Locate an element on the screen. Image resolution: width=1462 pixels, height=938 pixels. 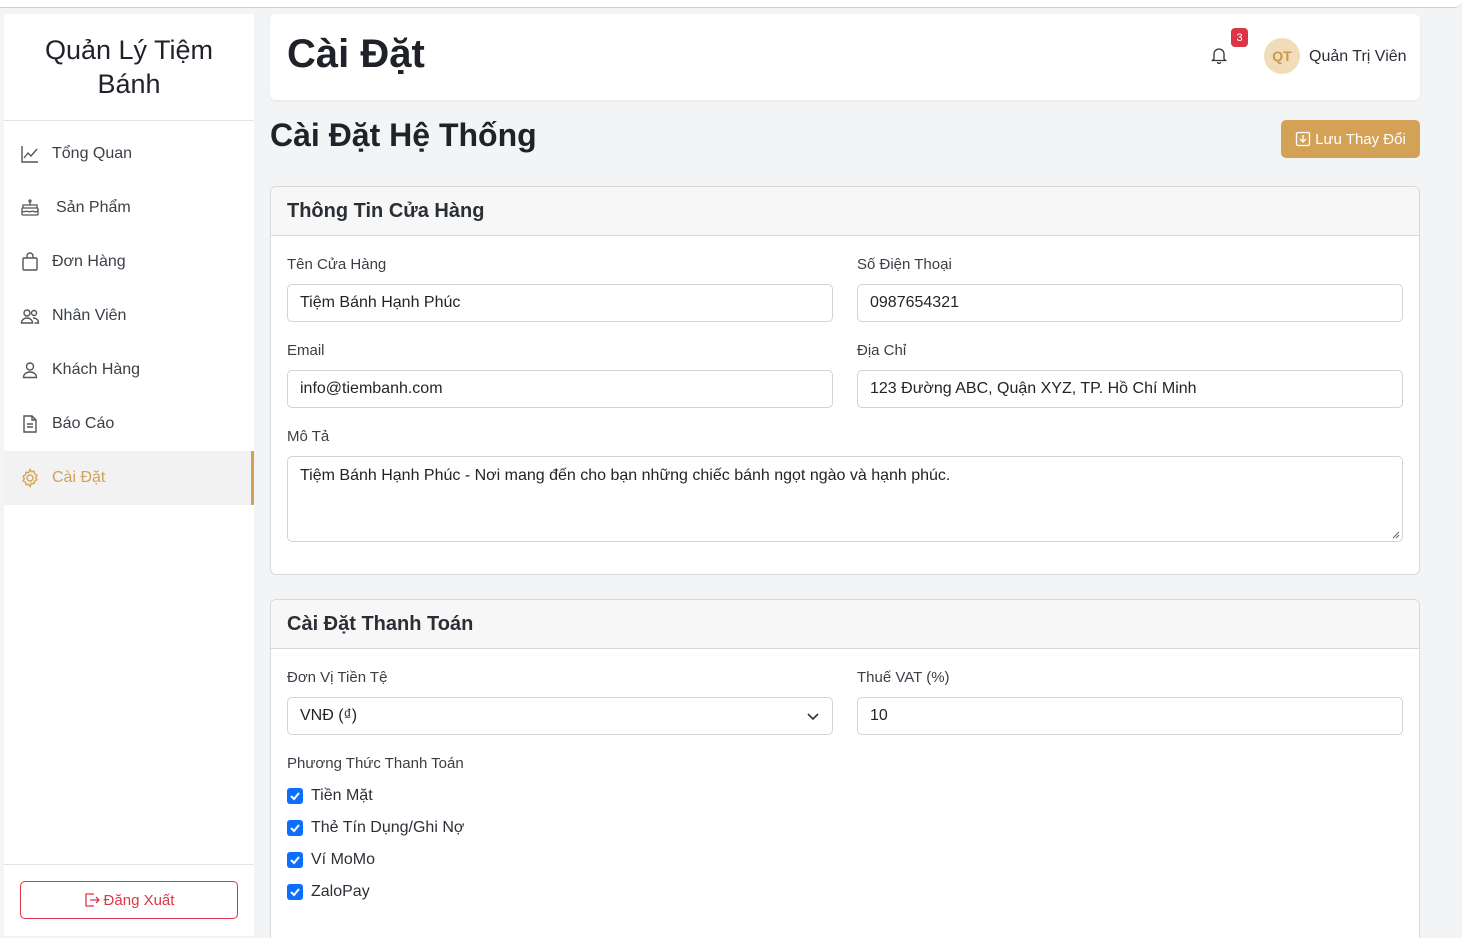
address-label: Địa Chỉ is located at coordinates (882, 350).